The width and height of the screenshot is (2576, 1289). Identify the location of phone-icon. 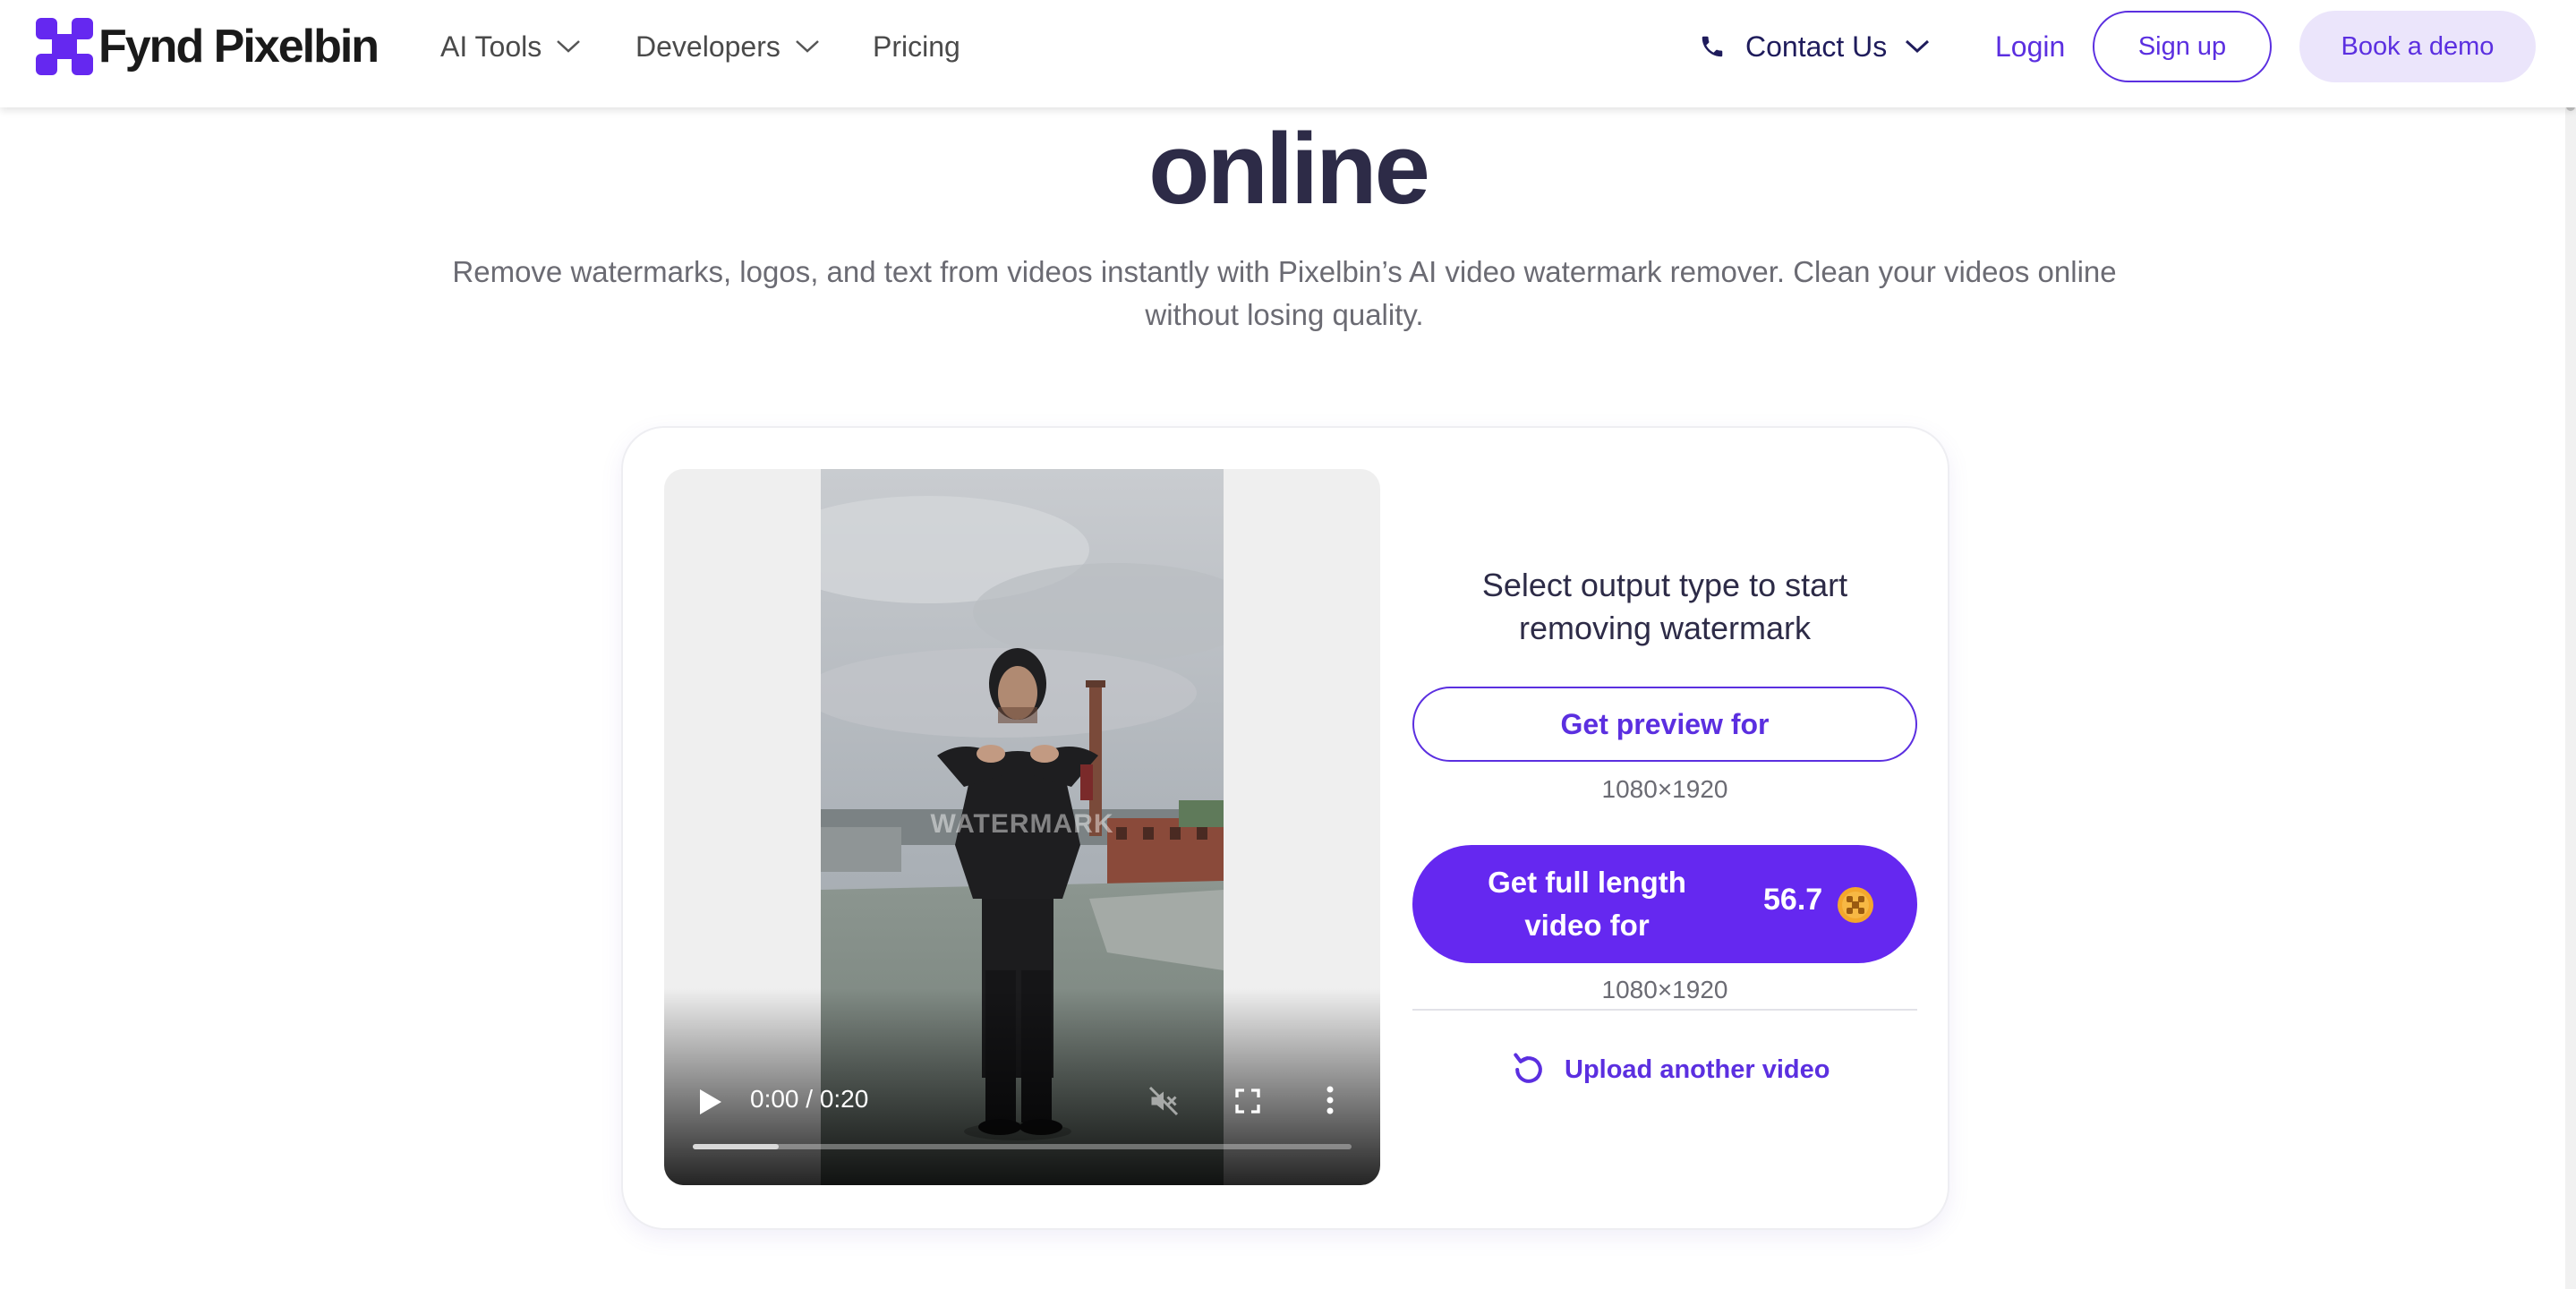
(1712, 46).